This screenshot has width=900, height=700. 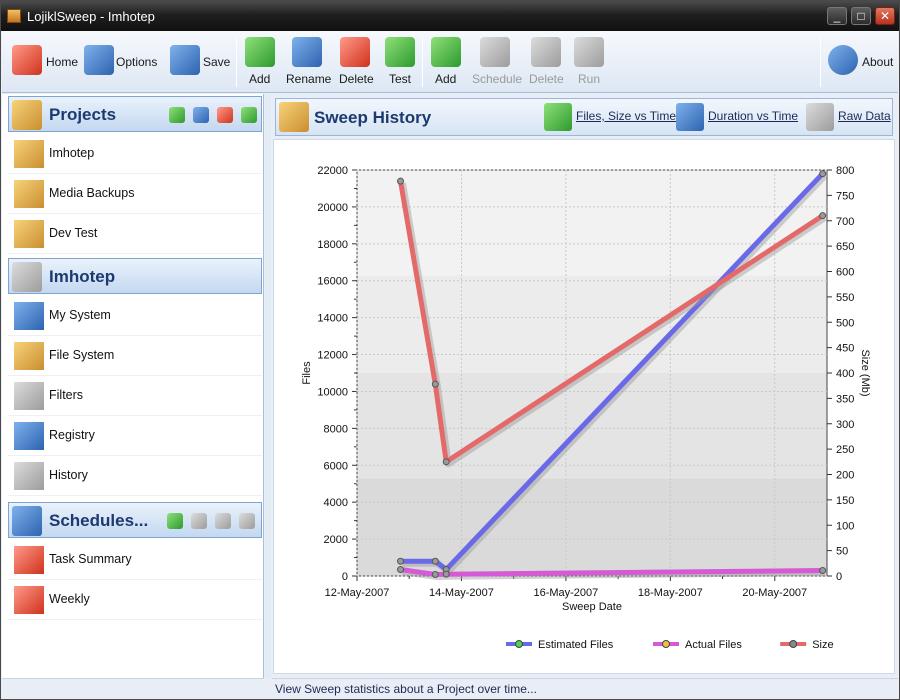 I want to click on tab-duration-vs-time: Duration vs Time, so click(x=753, y=116).